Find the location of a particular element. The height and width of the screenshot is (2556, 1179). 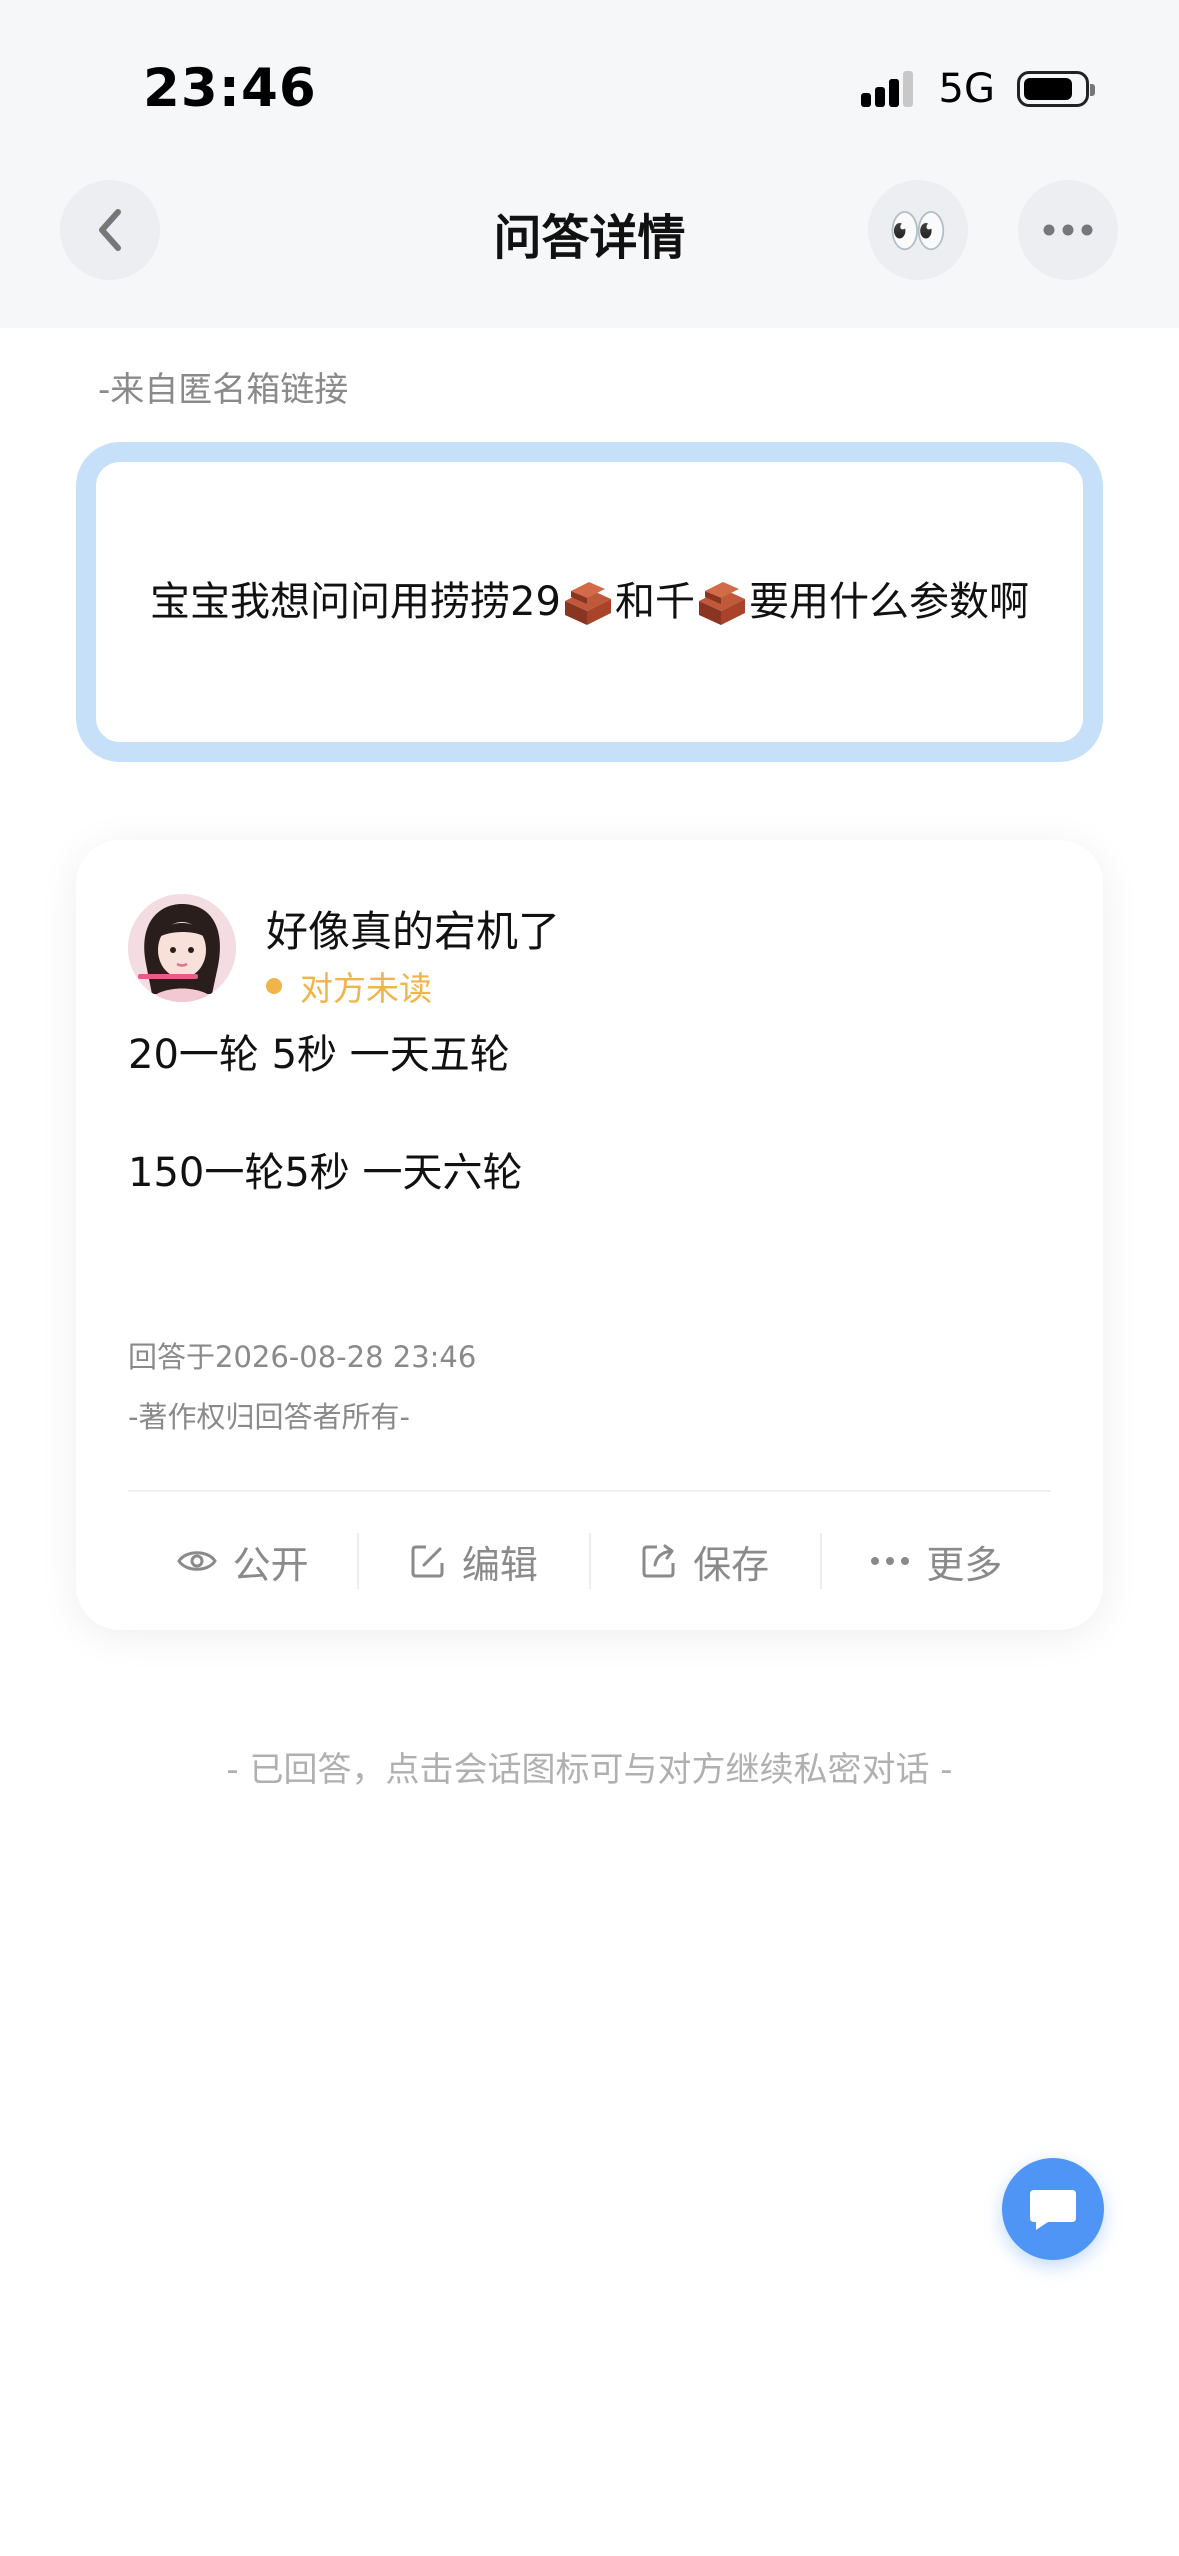

public-button: 公开 is located at coordinates (242, 1561).